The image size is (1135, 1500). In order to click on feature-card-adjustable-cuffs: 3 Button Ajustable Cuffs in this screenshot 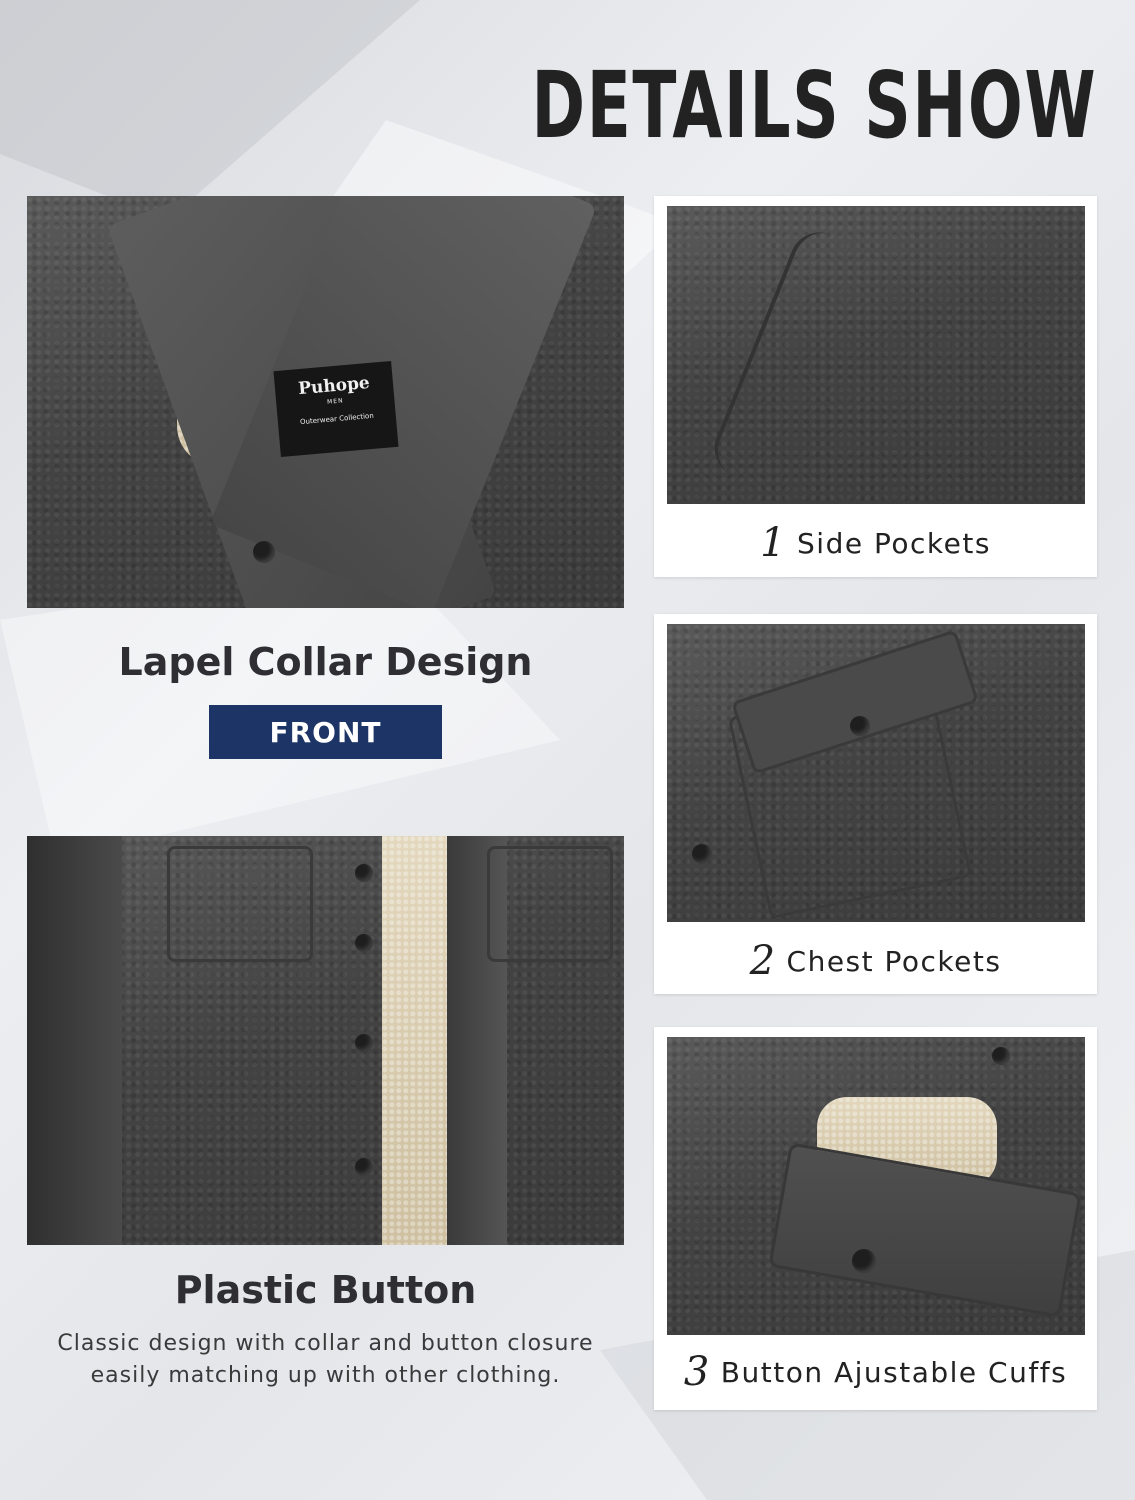, I will do `click(875, 1218)`.